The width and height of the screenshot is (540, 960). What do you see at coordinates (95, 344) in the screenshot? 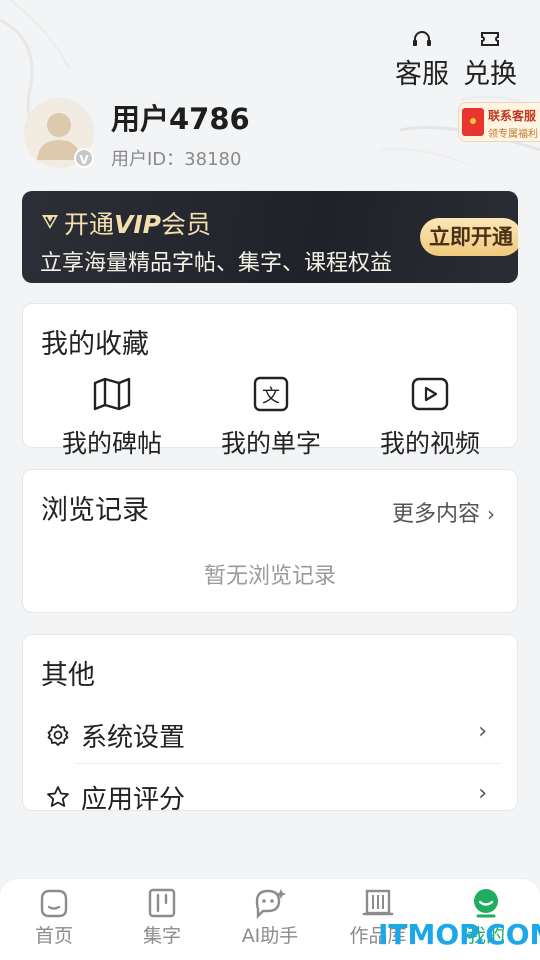
I see `favorites-title: 我的收藏` at bounding box center [95, 344].